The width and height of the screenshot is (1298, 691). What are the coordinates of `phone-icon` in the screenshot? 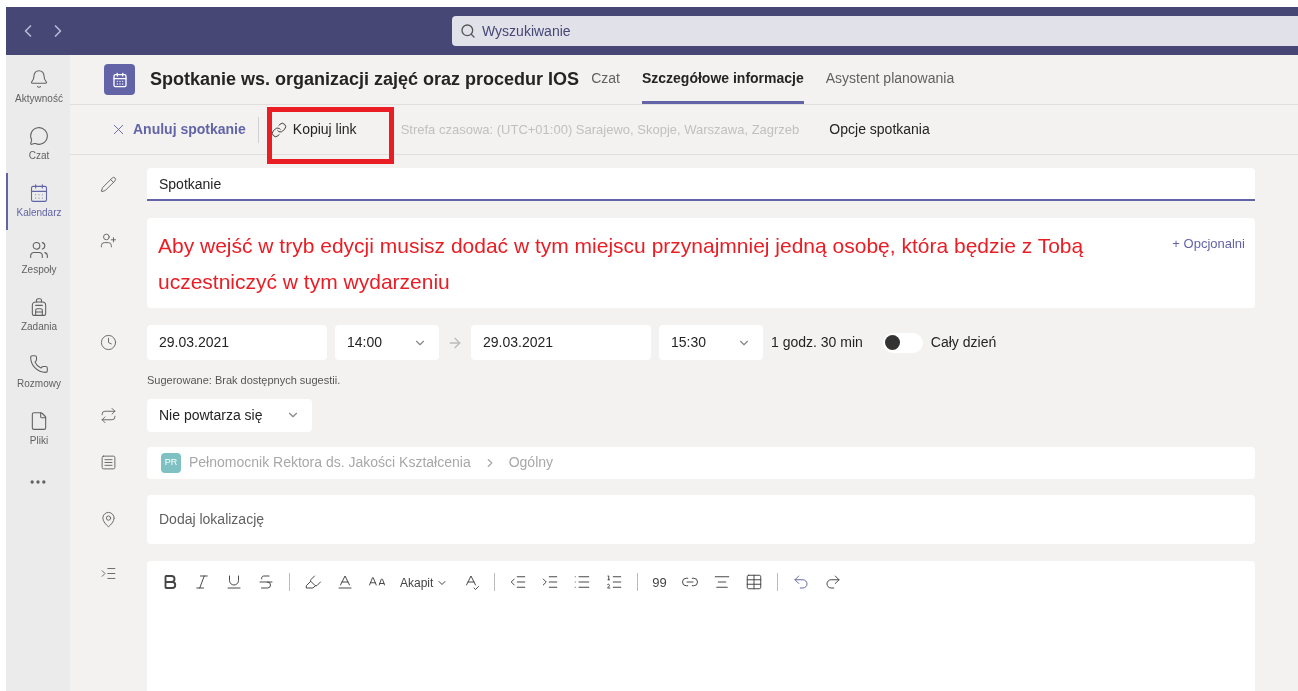 It's located at (39, 364).